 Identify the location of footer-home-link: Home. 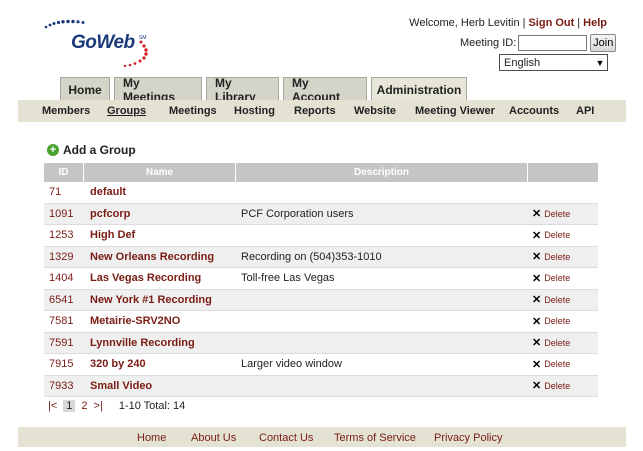
(151, 438).